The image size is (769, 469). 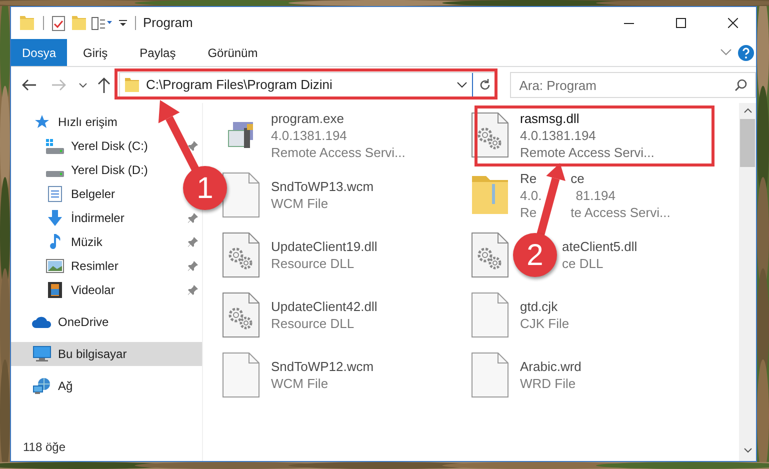 What do you see at coordinates (55, 218) in the screenshot?
I see `download-icon` at bounding box center [55, 218].